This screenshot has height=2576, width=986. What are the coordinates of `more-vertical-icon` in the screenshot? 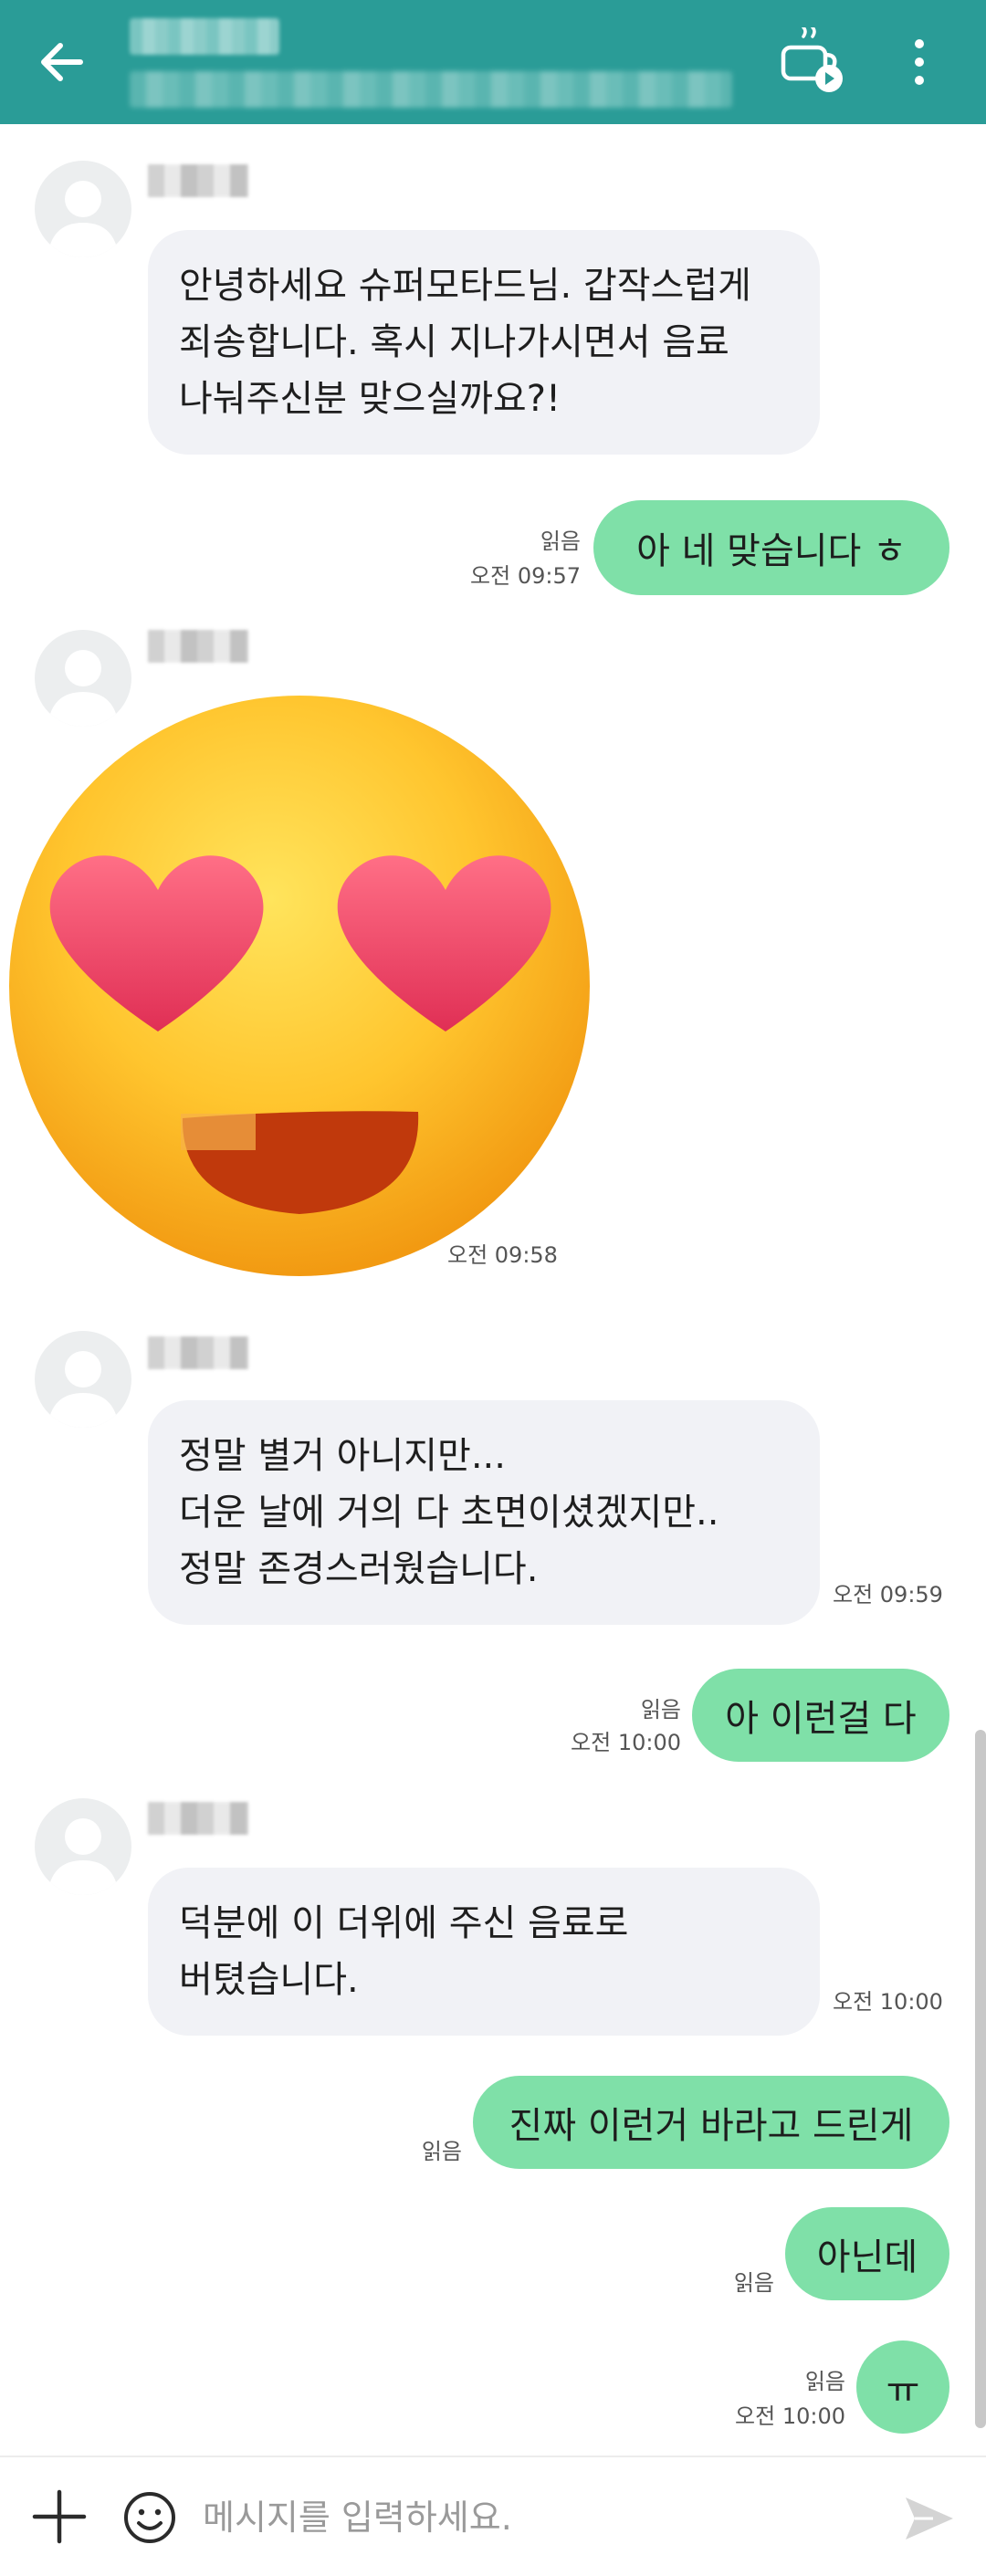 It's located at (919, 62).